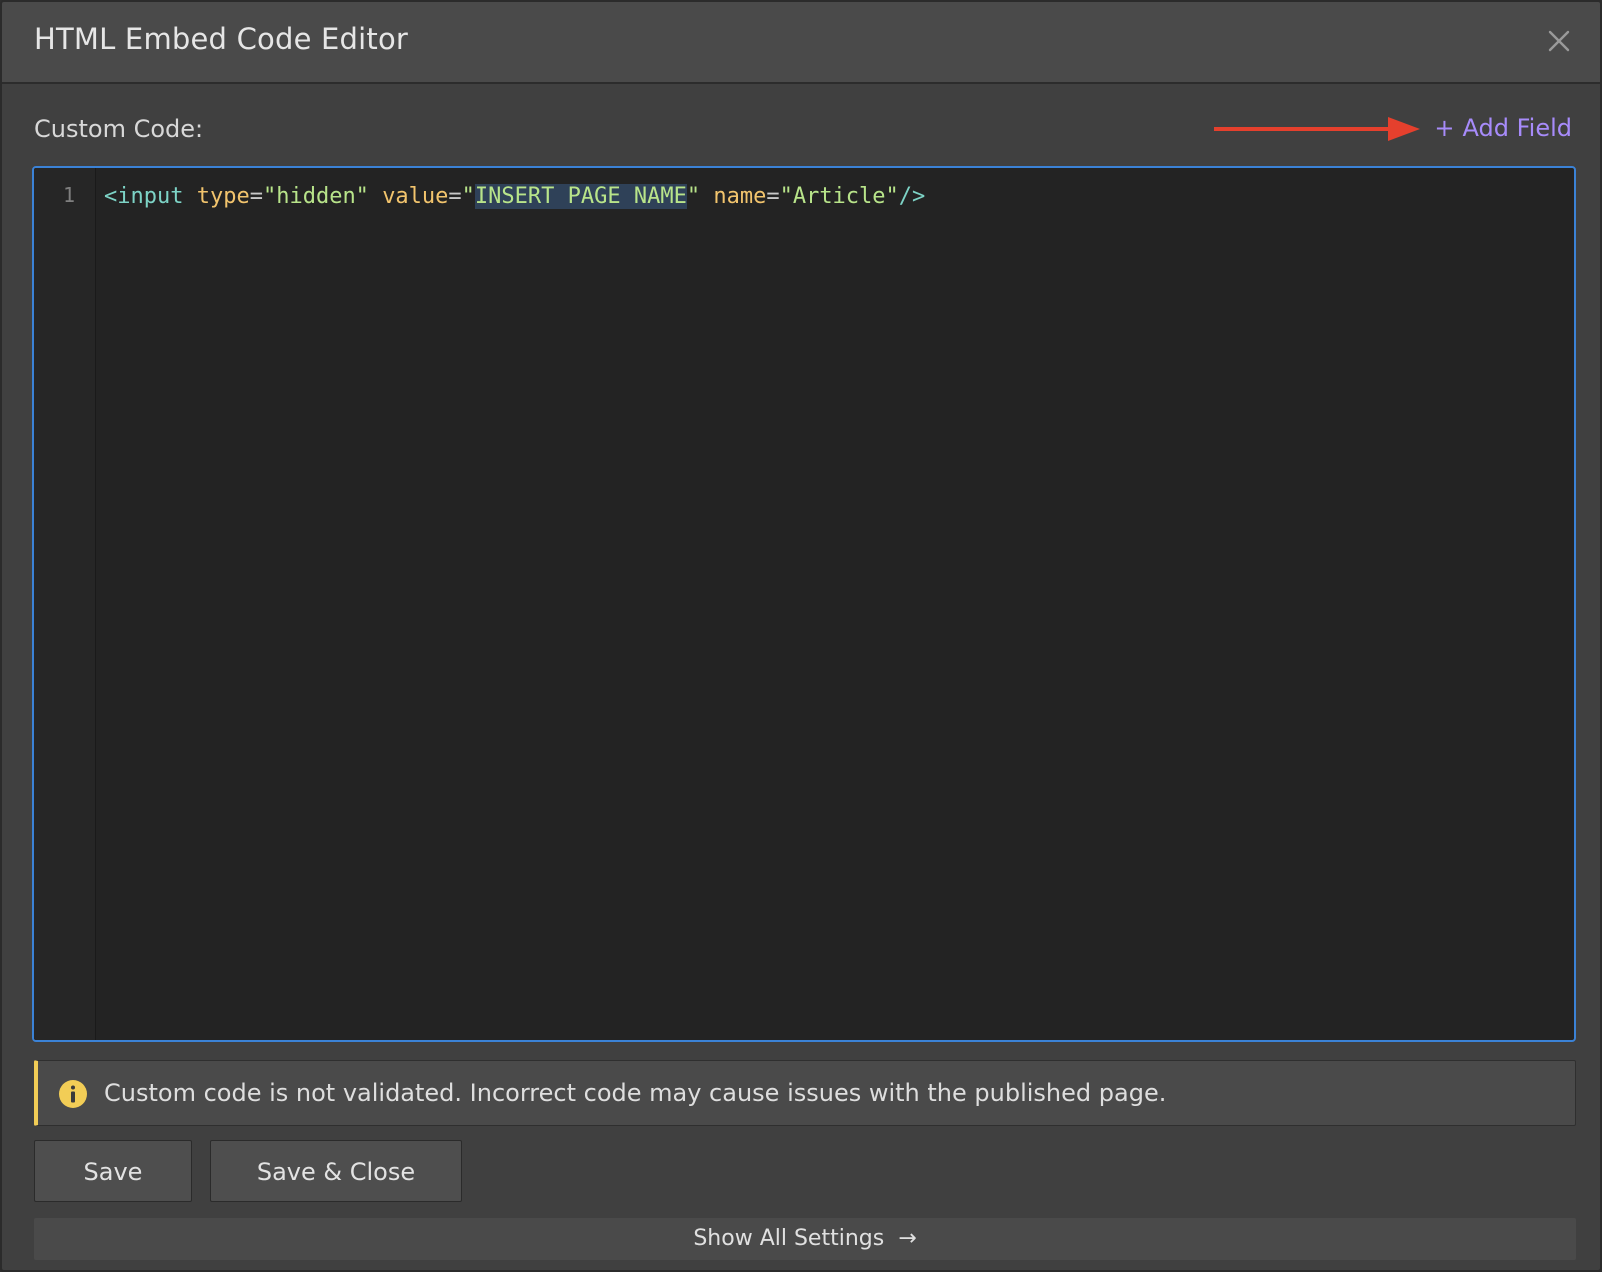 The width and height of the screenshot is (1602, 1272). Describe the element at coordinates (223, 196) in the screenshot. I see `code-token-attr: type` at that location.